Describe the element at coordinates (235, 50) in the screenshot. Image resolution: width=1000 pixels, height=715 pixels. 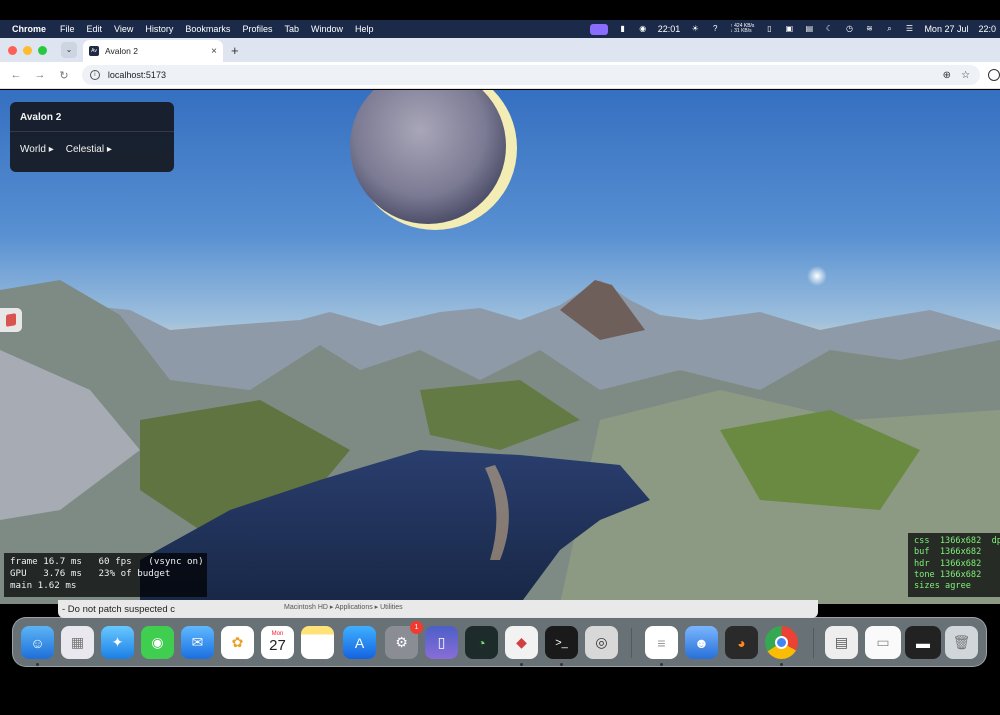
I see `new-tab-icon: +` at that location.